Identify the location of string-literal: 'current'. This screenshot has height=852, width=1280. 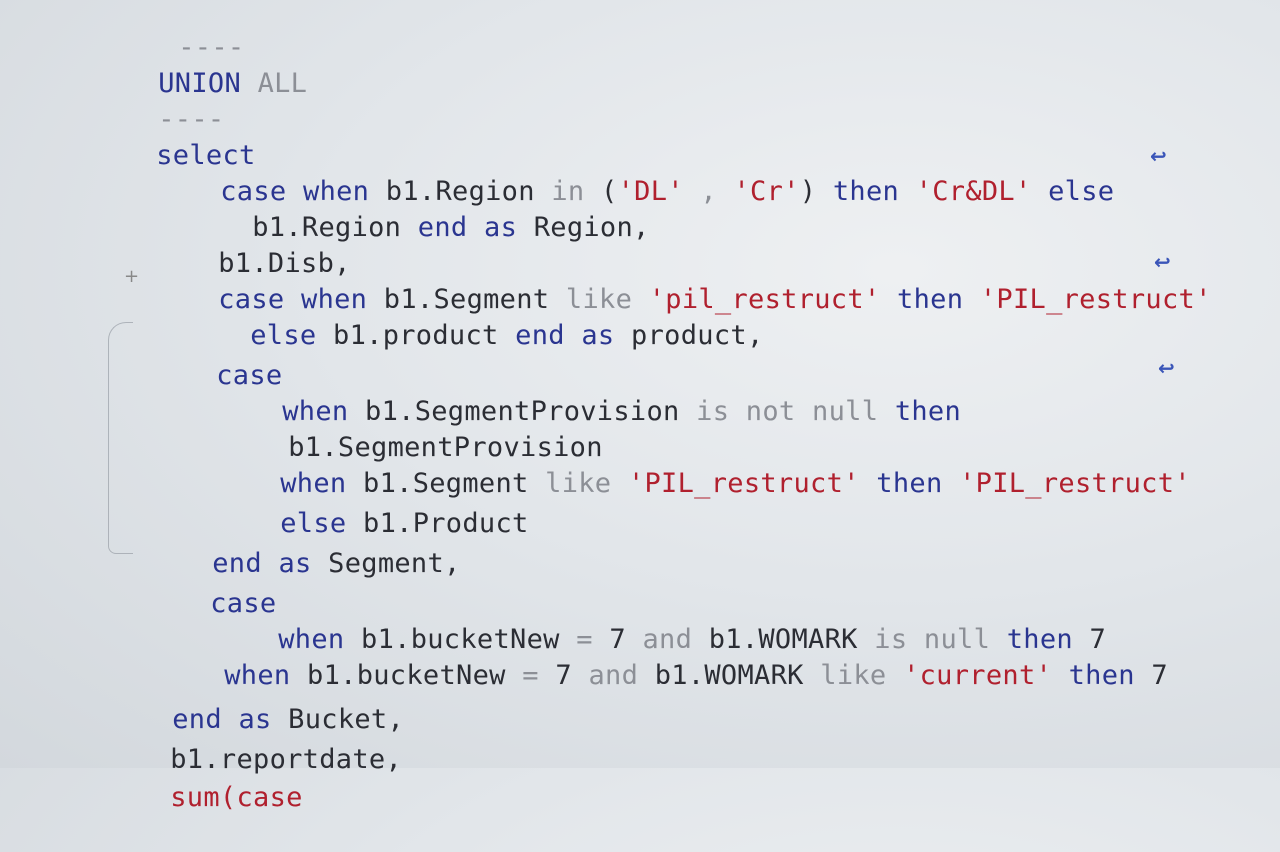
(978, 675).